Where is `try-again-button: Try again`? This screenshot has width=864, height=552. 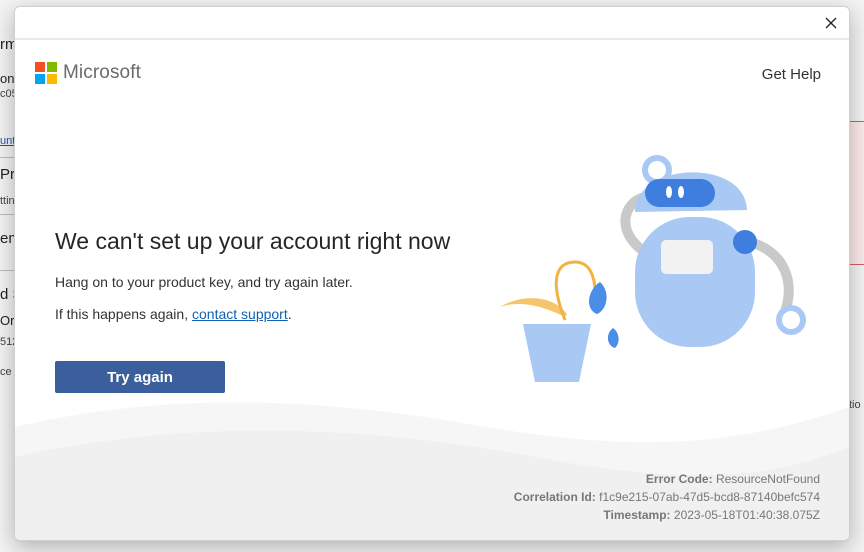 try-again-button: Try again is located at coordinates (140, 377).